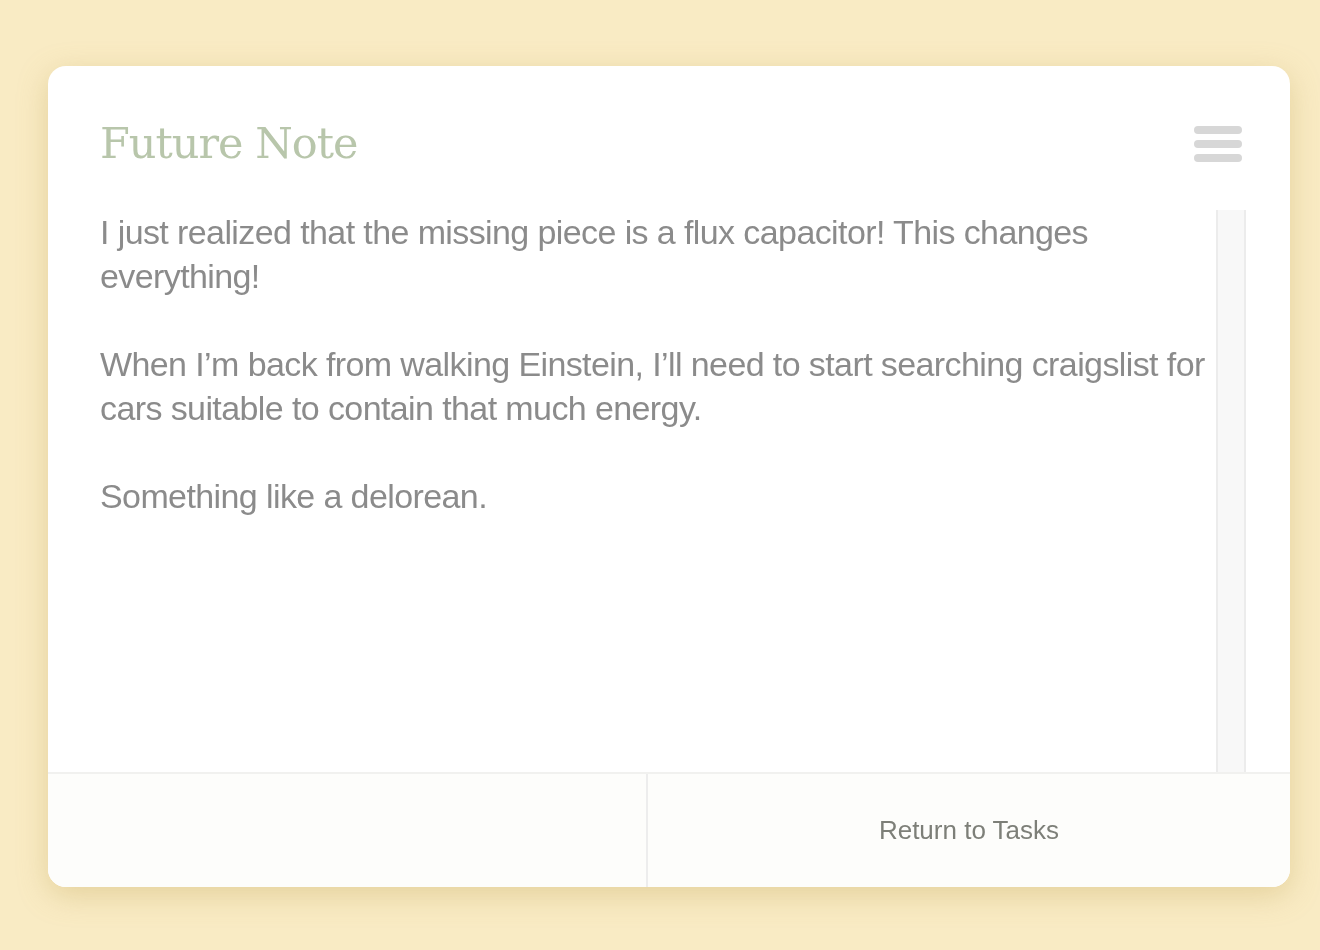 This screenshot has height=950, width=1320. Describe the element at coordinates (653, 386) in the screenshot. I see `note-paragraph: When I’m back from walking Einstein, I’ll need to start searching craigslist for cars suitable to contain that much energy.` at that location.